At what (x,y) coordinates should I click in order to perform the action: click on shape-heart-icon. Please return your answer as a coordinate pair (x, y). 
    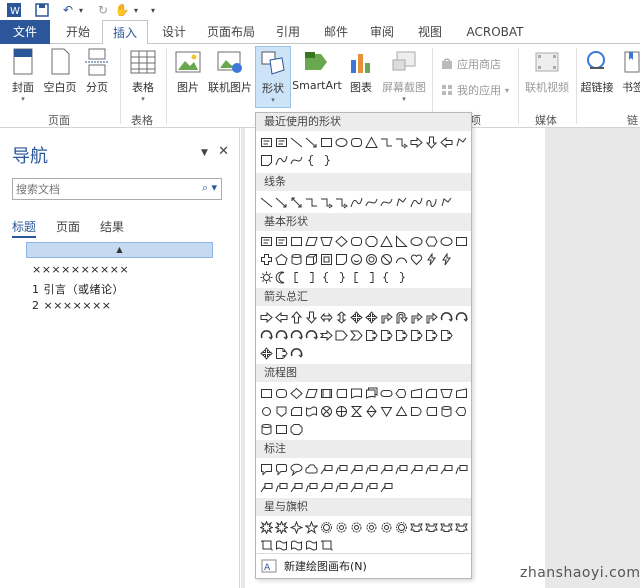
    Looking at the image, I should click on (416, 259).